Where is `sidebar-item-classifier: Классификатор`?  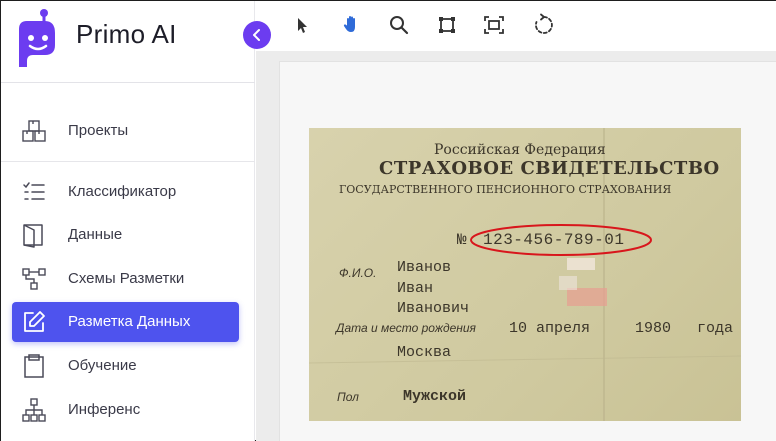
sidebar-item-classifier: Классификатор is located at coordinates (125, 192).